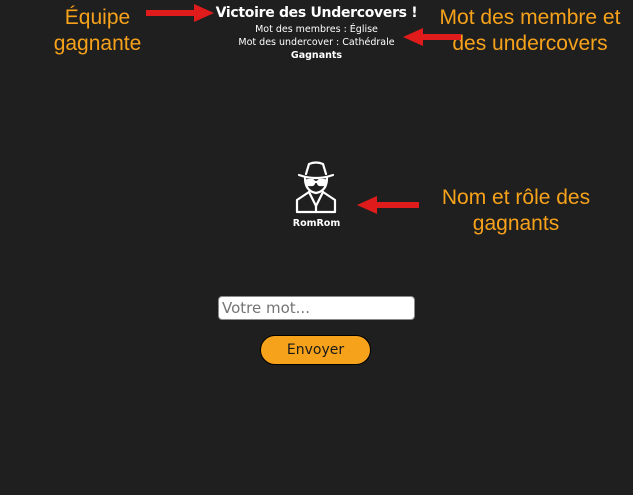 This screenshot has width=633, height=495. I want to click on word-input, so click(316, 308).